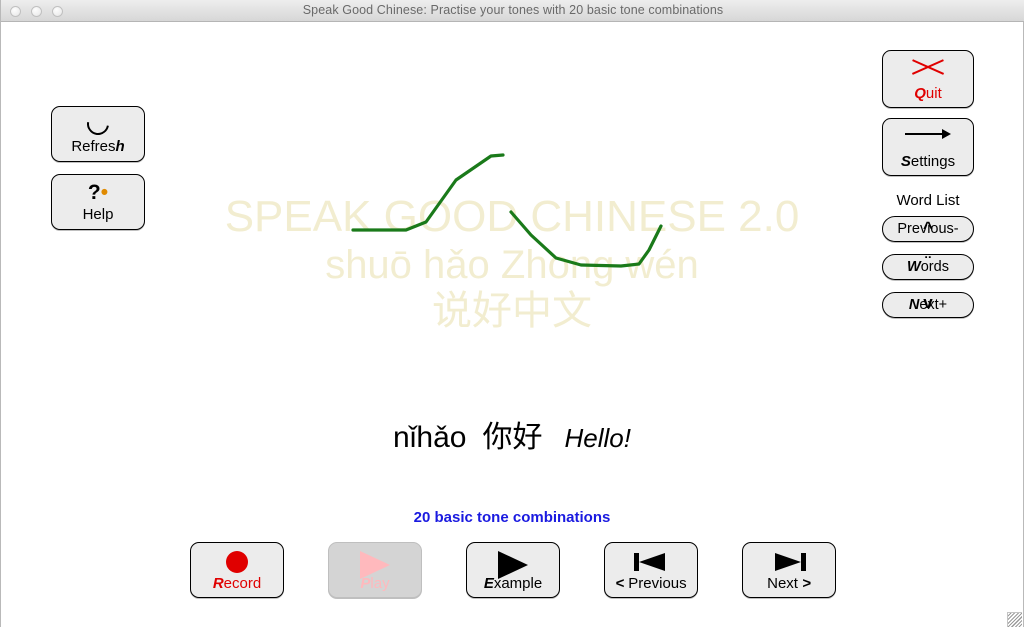  I want to click on example-button-label: Example, so click(513, 583).